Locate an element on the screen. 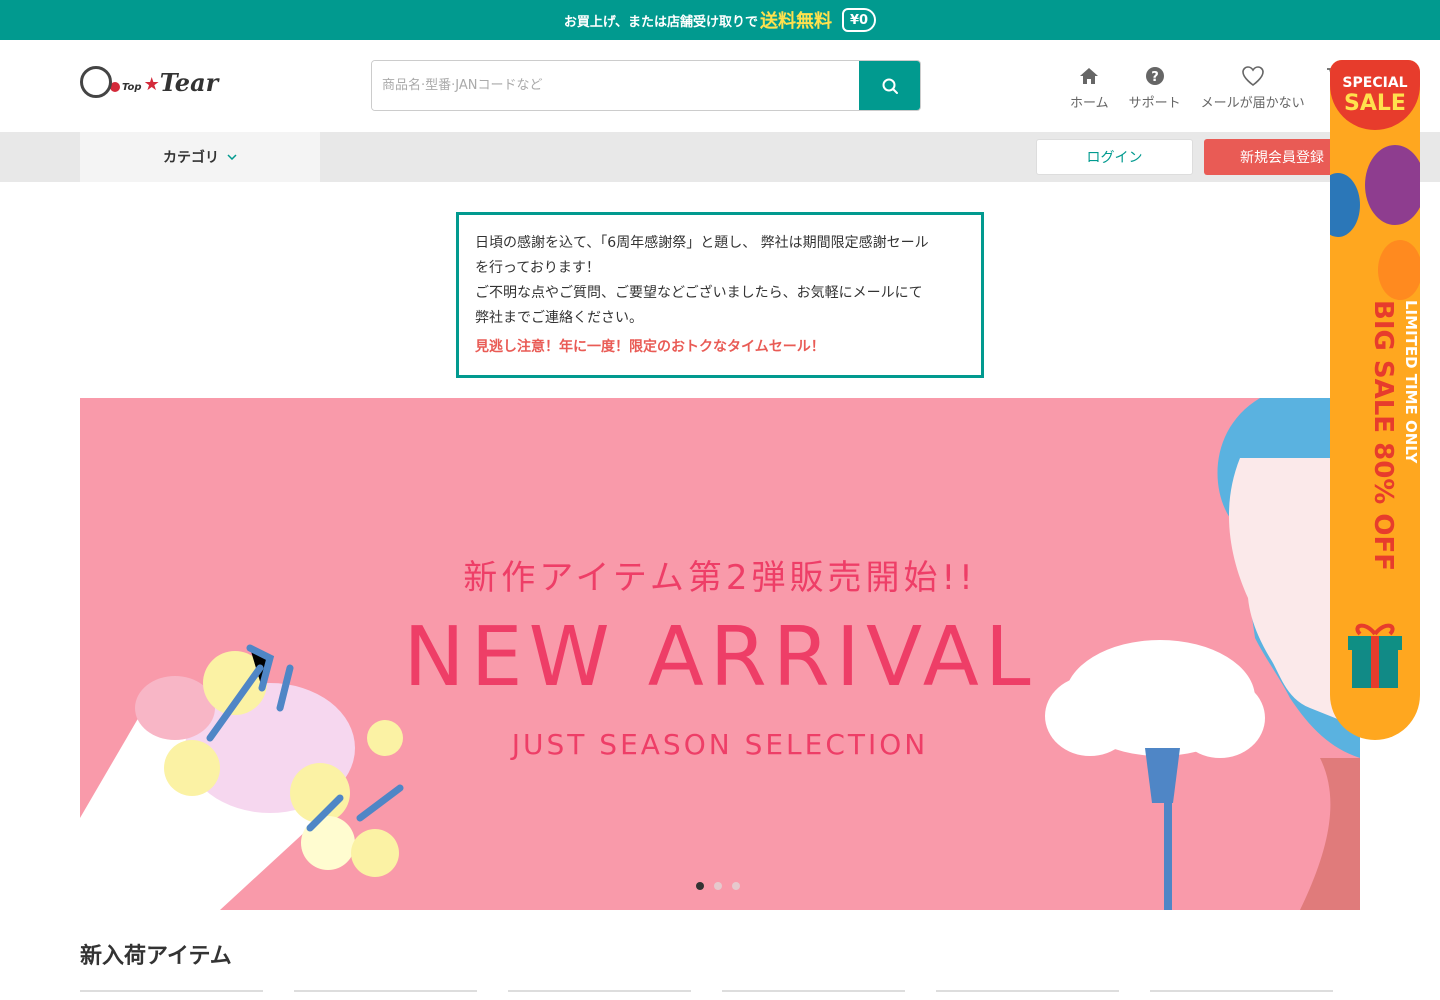 This screenshot has width=1440, height=1000. logo-tear-text: Tear is located at coordinates (189, 82).